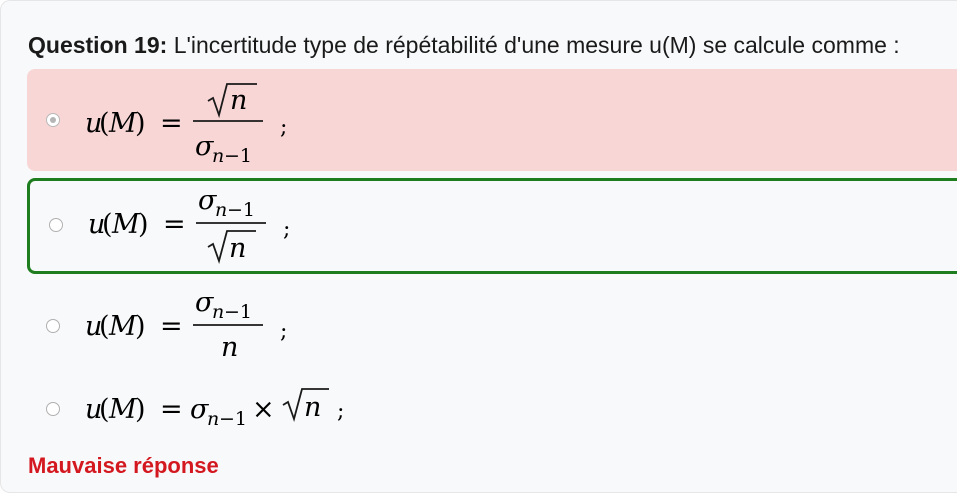  I want to click on question-number: Question 19:, so click(98, 45).